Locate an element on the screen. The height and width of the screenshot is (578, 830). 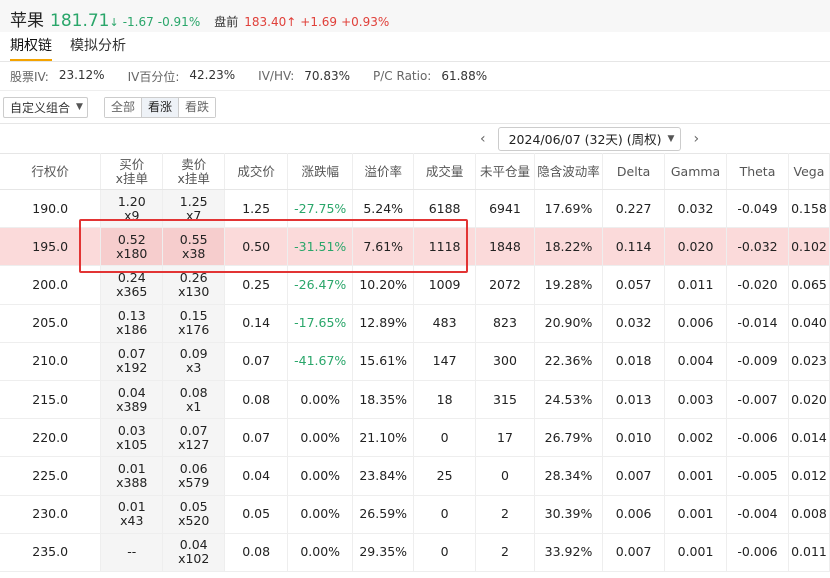
cell-theta: -0.005 is located at coordinates (757, 476).